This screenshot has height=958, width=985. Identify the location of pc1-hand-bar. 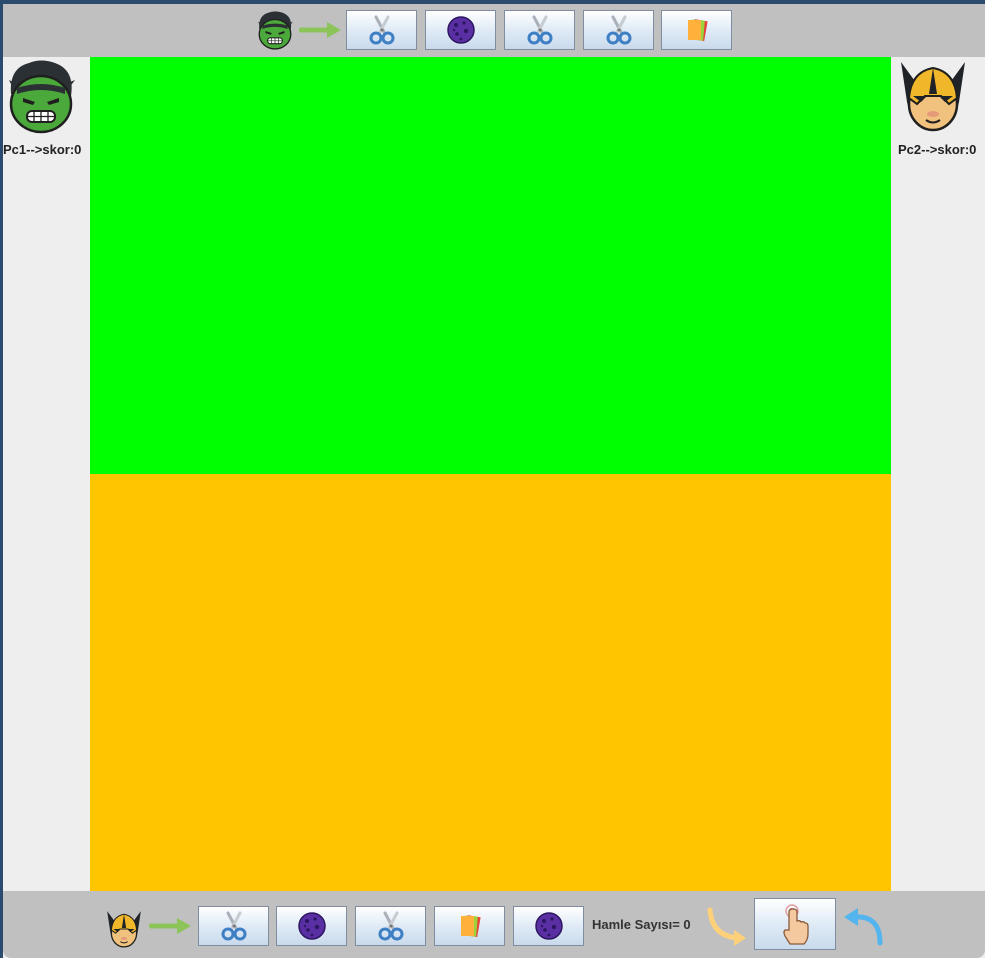
(494, 30).